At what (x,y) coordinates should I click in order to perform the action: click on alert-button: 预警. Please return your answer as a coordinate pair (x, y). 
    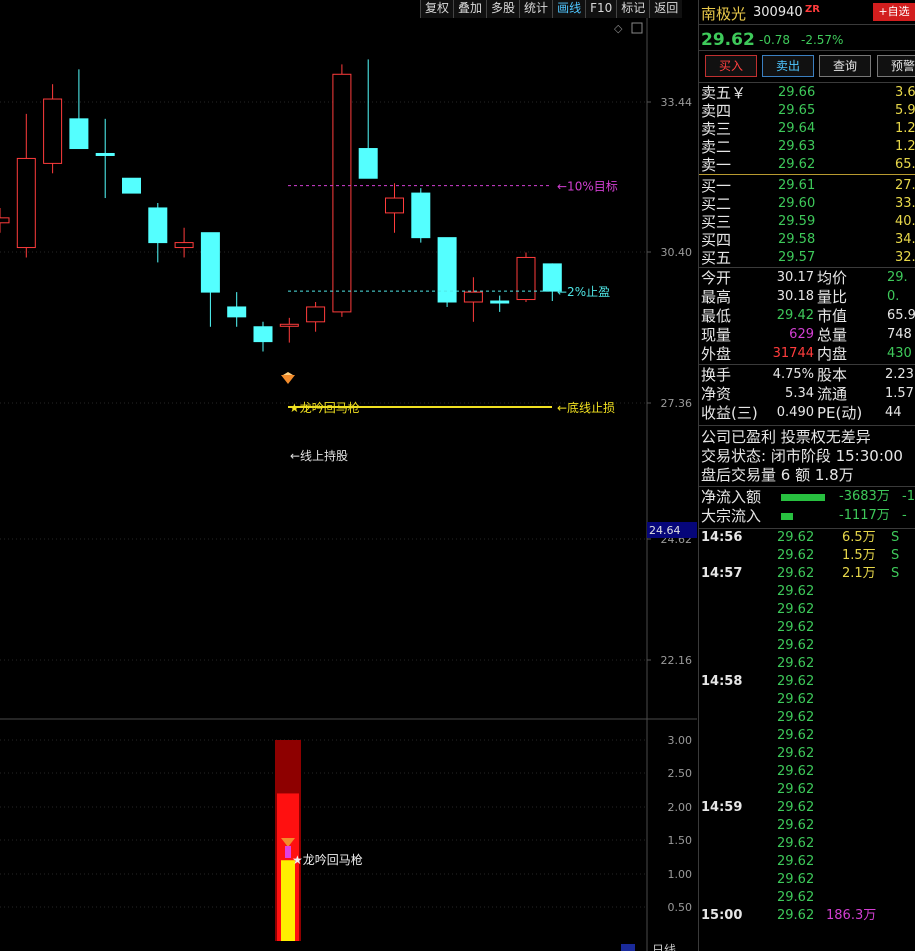
    Looking at the image, I should click on (896, 66).